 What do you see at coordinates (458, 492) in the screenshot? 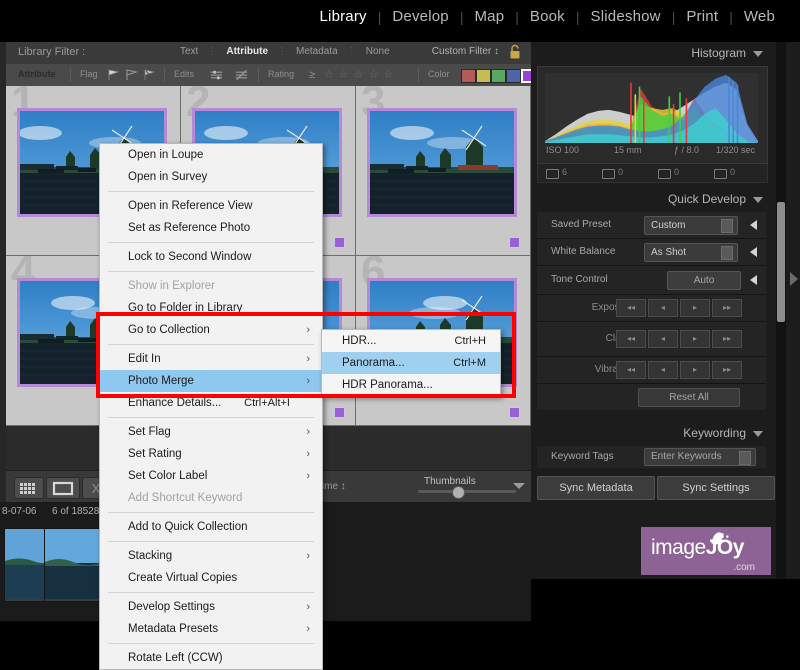
I see `thumbnail-slider-knob` at bounding box center [458, 492].